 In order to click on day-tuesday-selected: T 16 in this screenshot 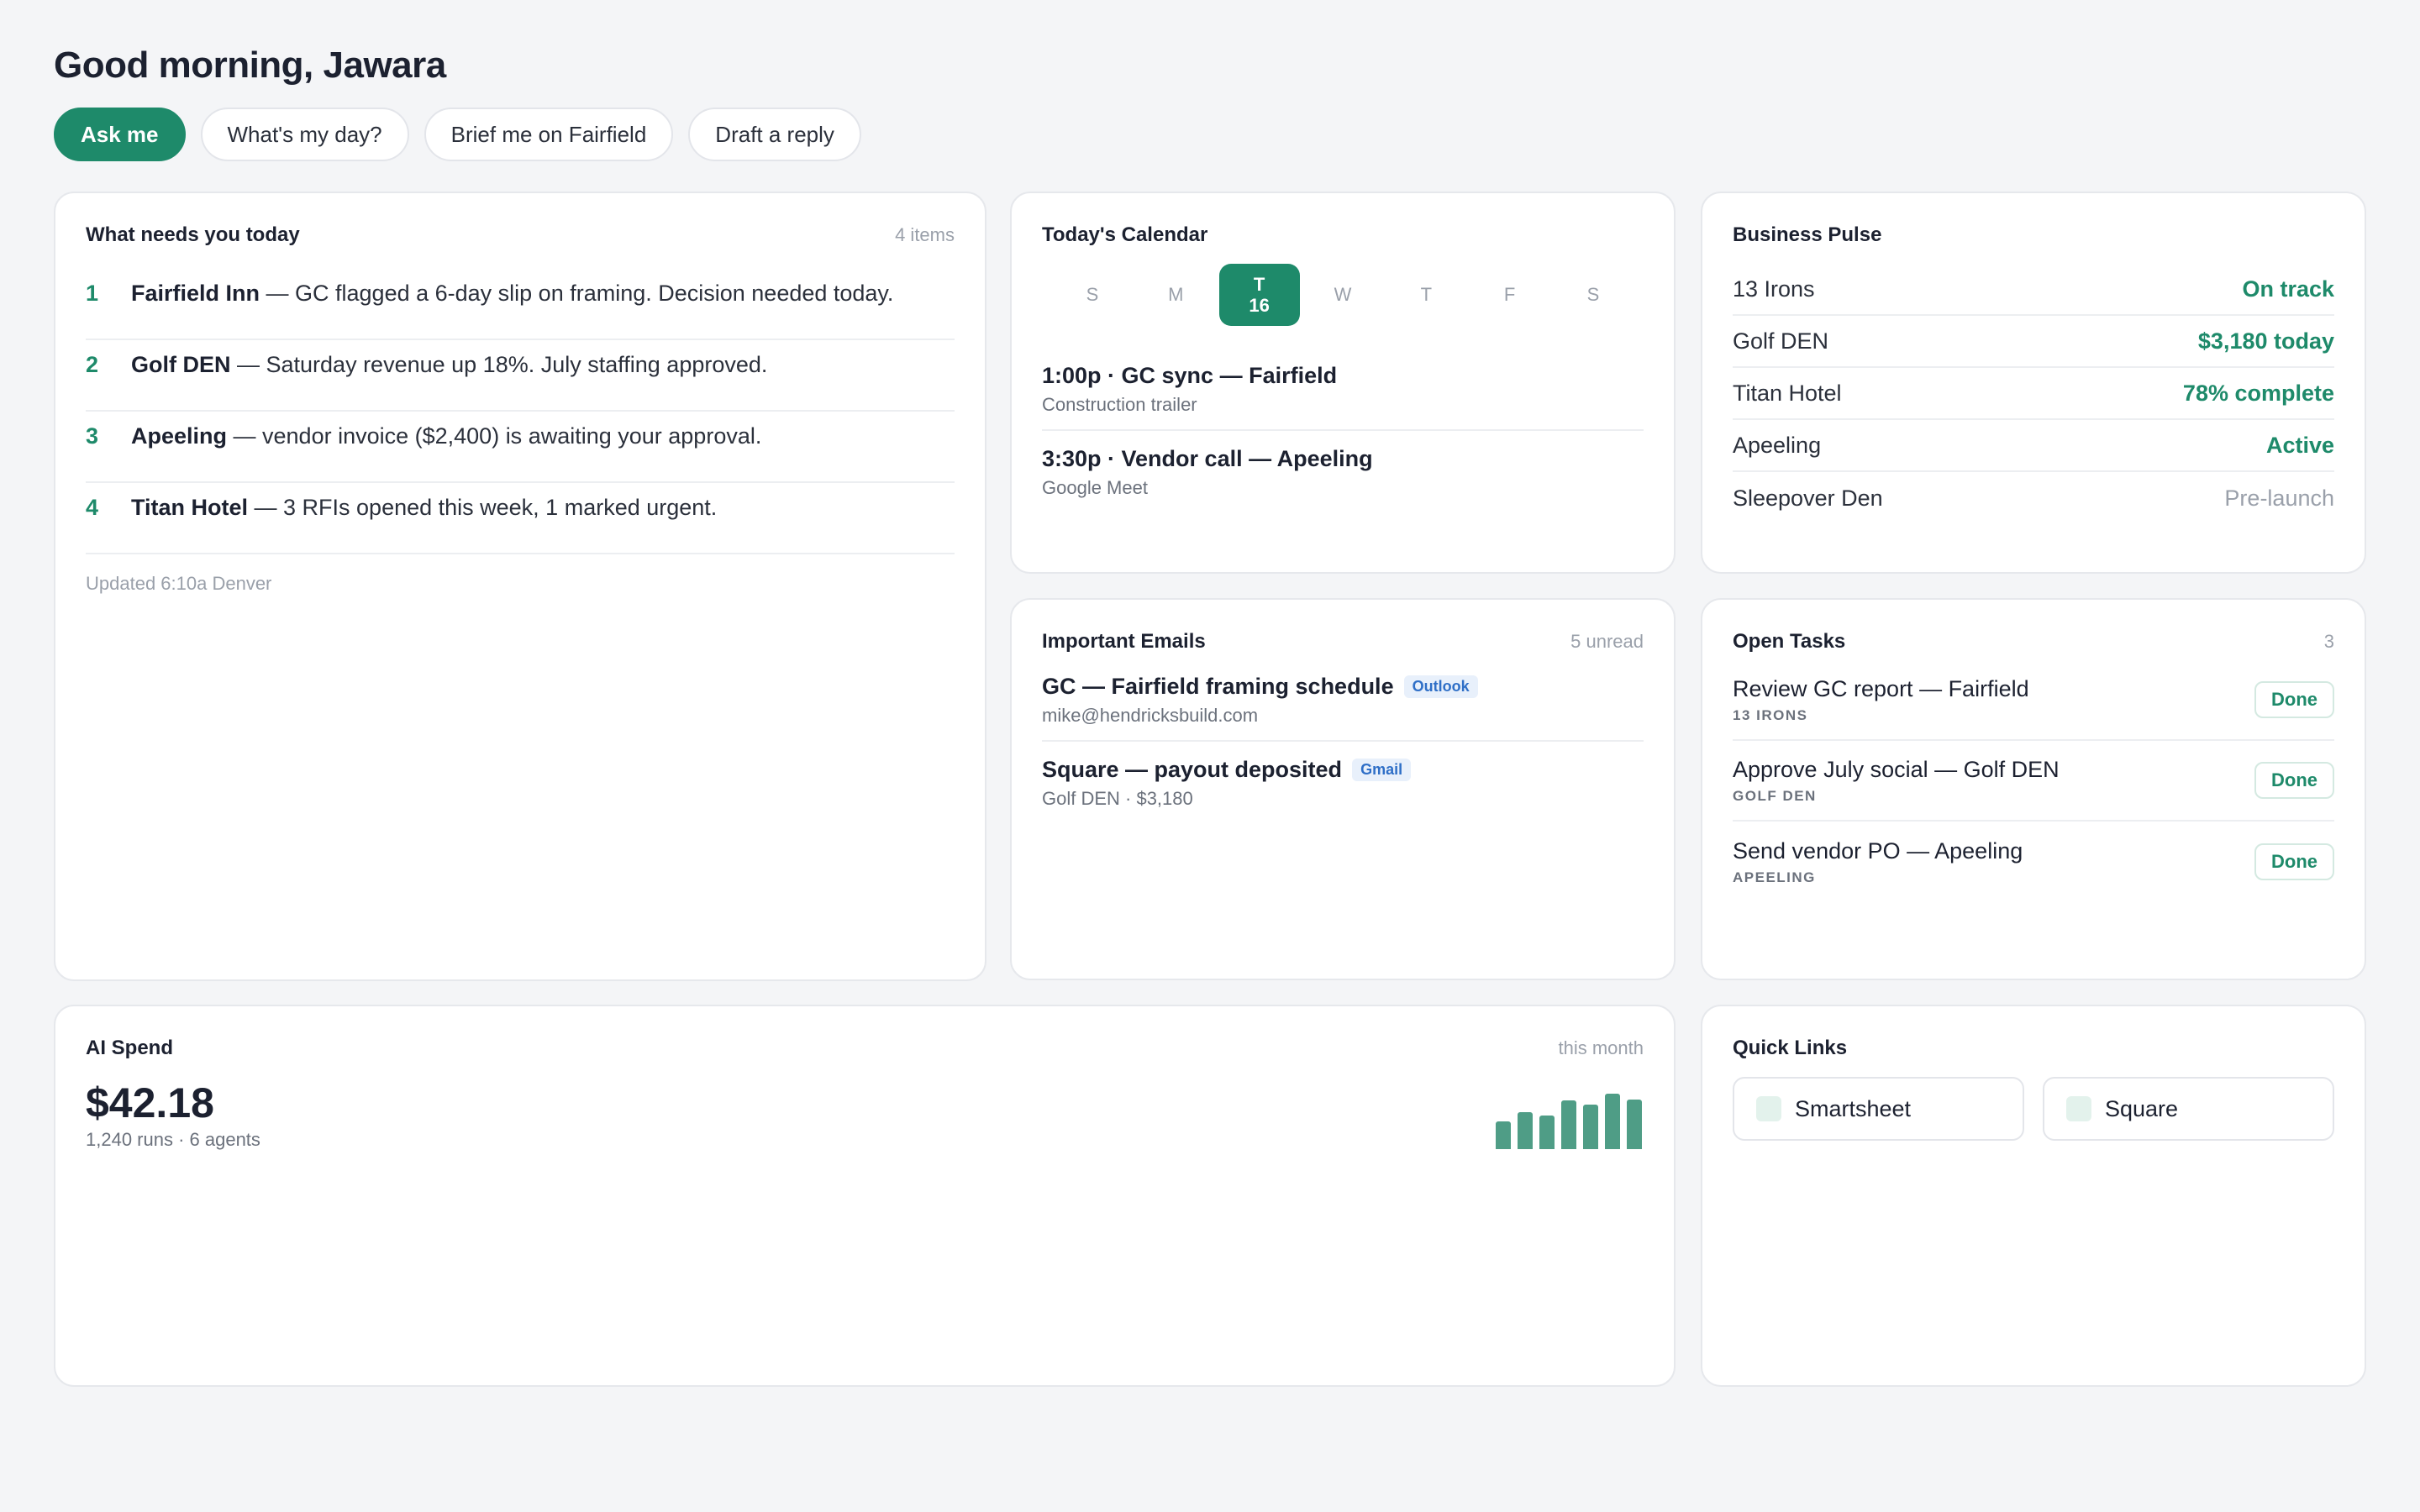, I will do `click(1259, 295)`.